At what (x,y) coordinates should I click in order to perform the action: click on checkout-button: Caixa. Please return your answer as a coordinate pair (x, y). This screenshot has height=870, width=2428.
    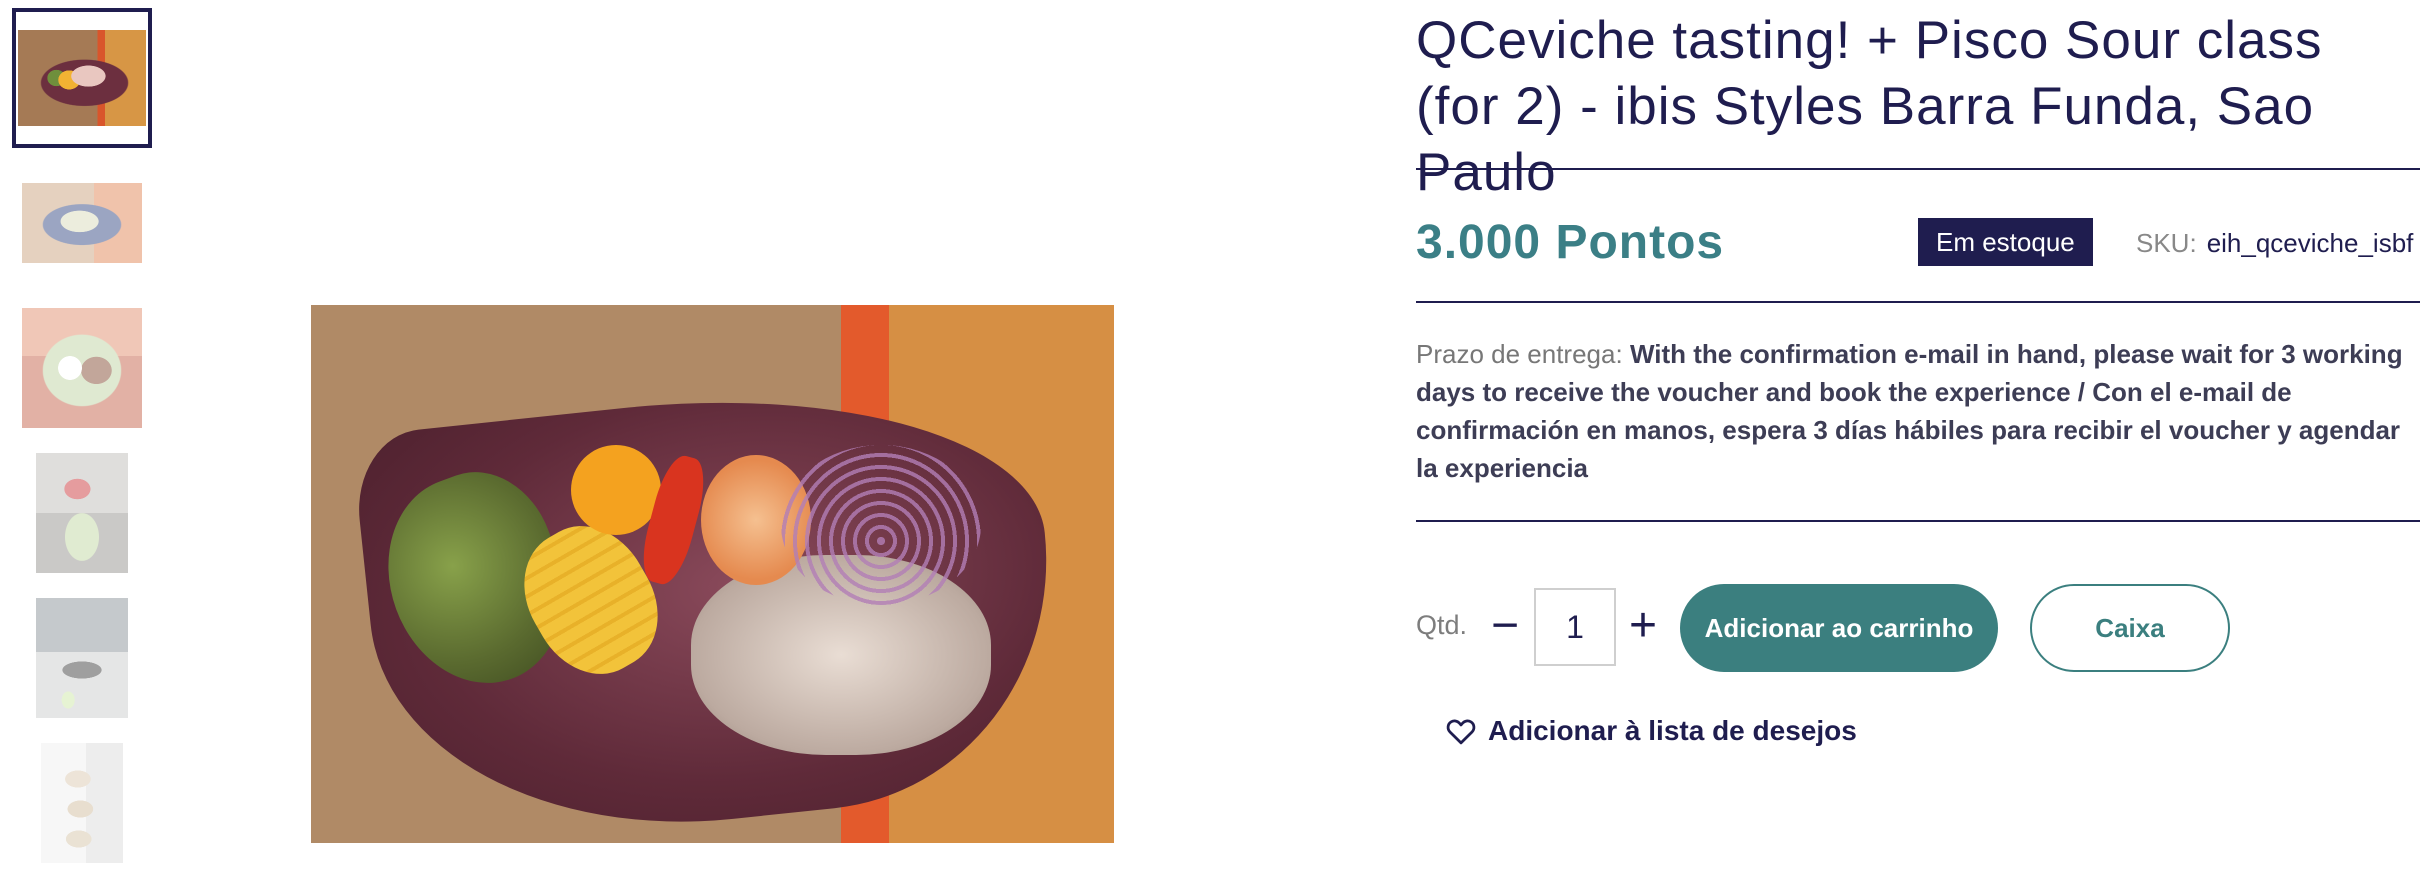
    Looking at the image, I should click on (2130, 628).